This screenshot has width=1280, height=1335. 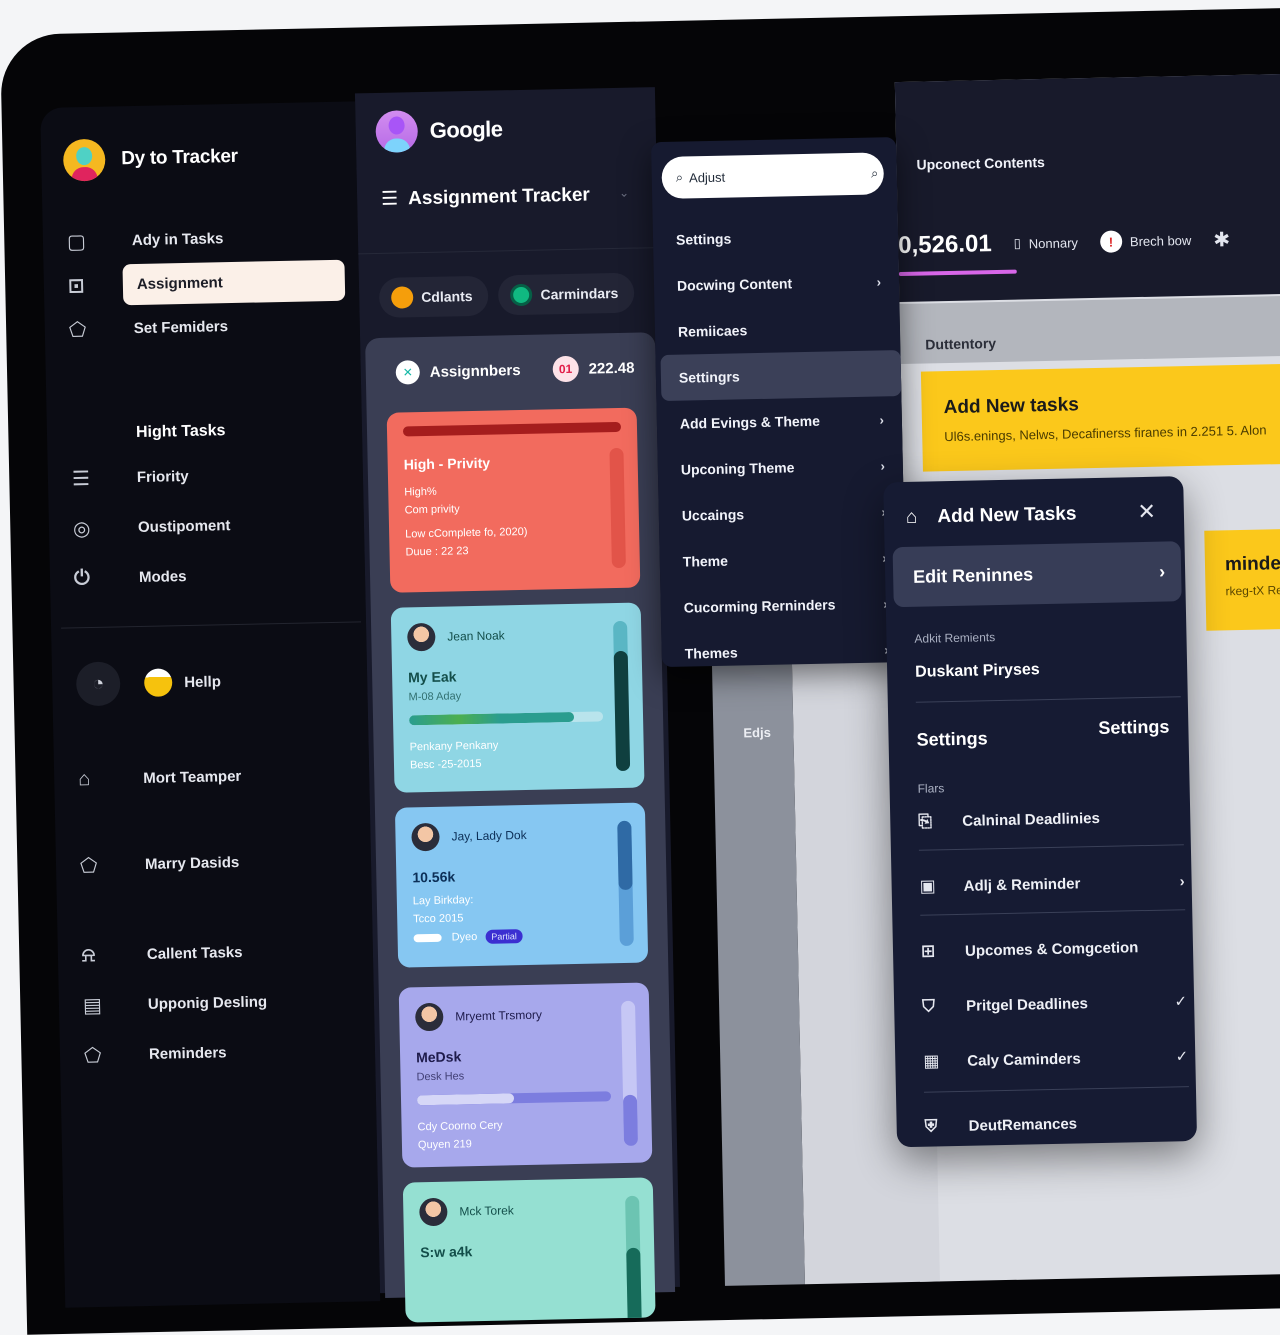 I want to click on close-icon: ✕, so click(x=1146, y=512).